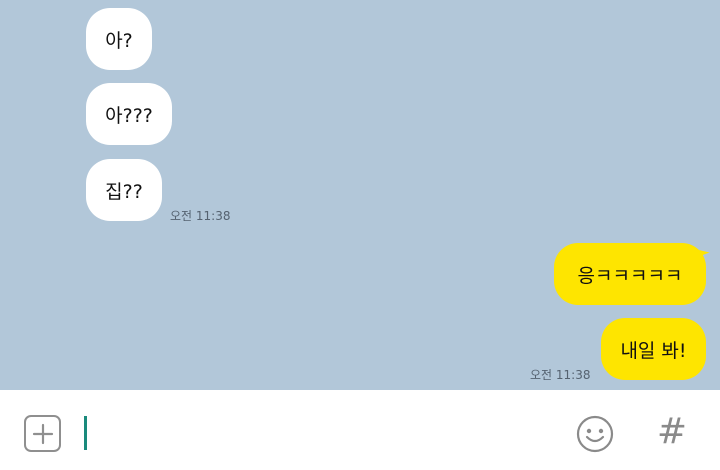 This screenshot has height=470, width=720. I want to click on incoming-message-bubble: 아???, so click(129, 114).